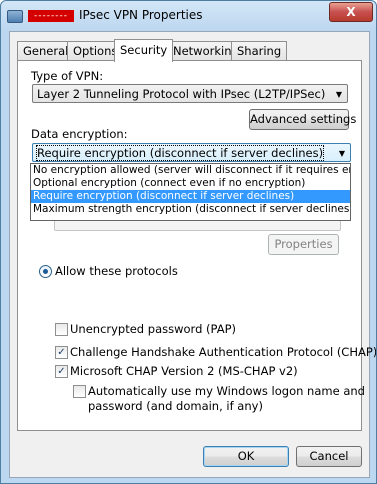 The height and width of the screenshot is (484, 377). Describe the element at coordinates (175, 406) in the screenshot. I see `auto-logon-label-line2: password (and domain, if any)` at that location.